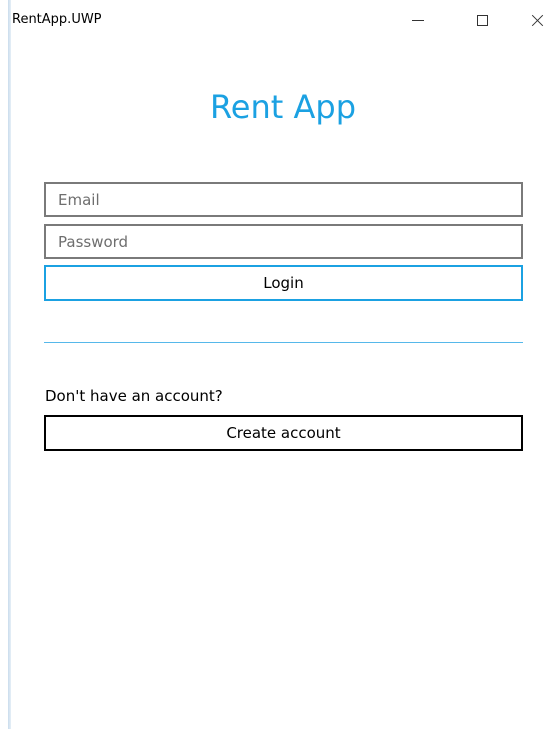 The image size is (546, 729). What do you see at coordinates (283, 433) in the screenshot?
I see `create-account-button: Create account` at bounding box center [283, 433].